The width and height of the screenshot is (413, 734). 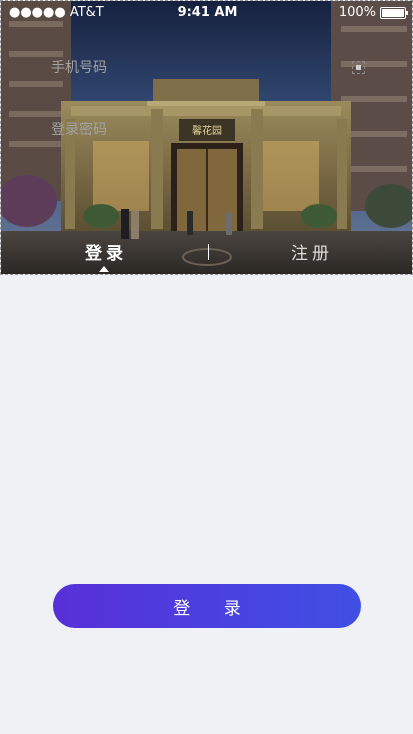 What do you see at coordinates (358, 67) in the screenshot?
I see `clear-icon` at bounding box center [358, 67].